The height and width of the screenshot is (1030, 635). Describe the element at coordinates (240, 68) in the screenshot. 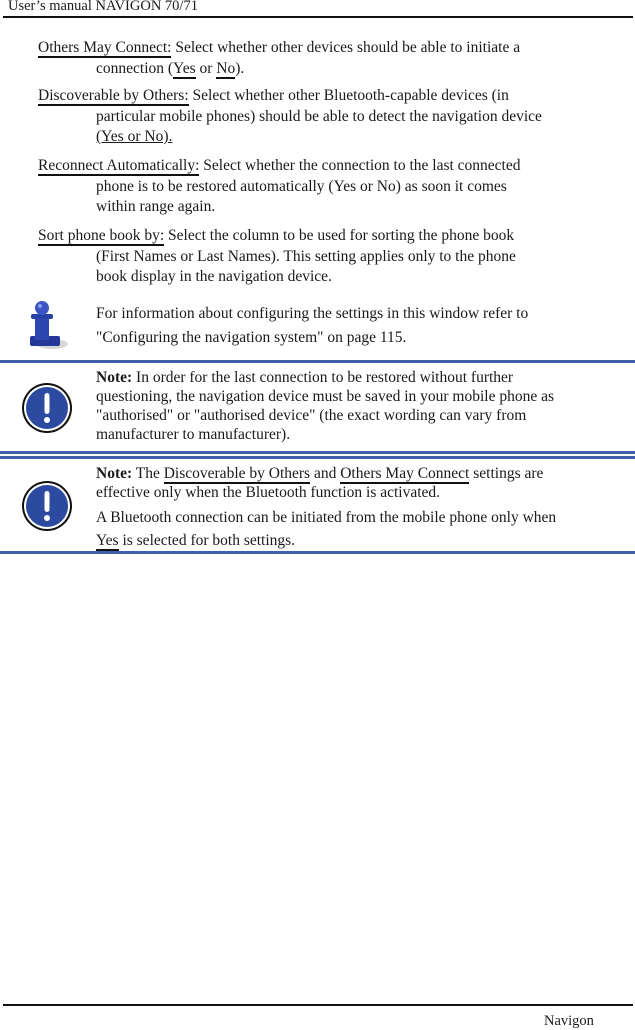

I see `entry-text: ).` at that location.